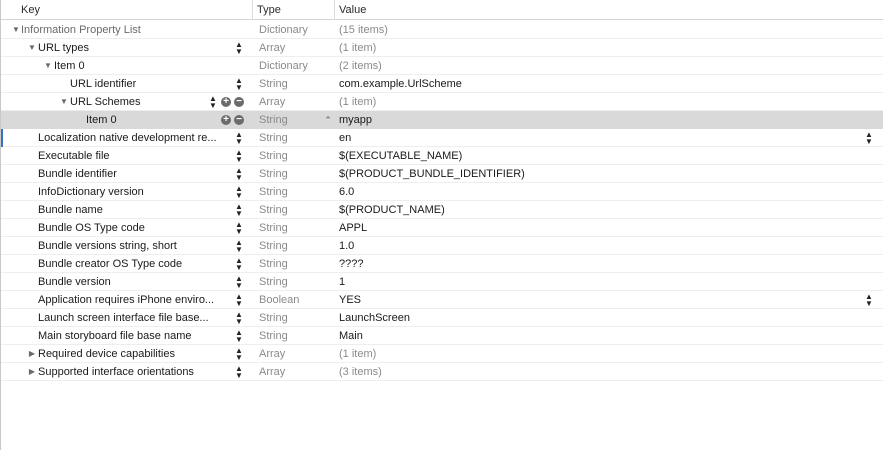 The image size is (883, 450). I want to click on row-value: $(EXECUTABLE_NAME), so click(400, 156).